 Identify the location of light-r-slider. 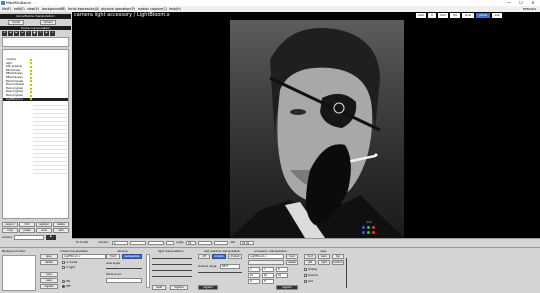
(172, 258).